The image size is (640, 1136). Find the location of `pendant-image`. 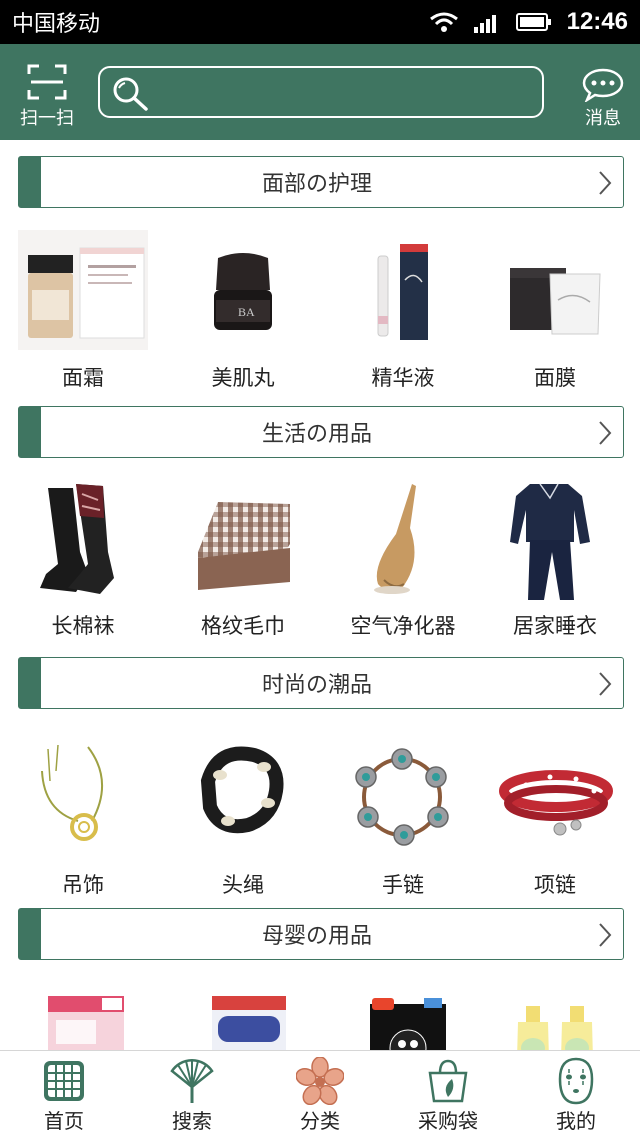

pendant-image is located at coordinates (83, 801).